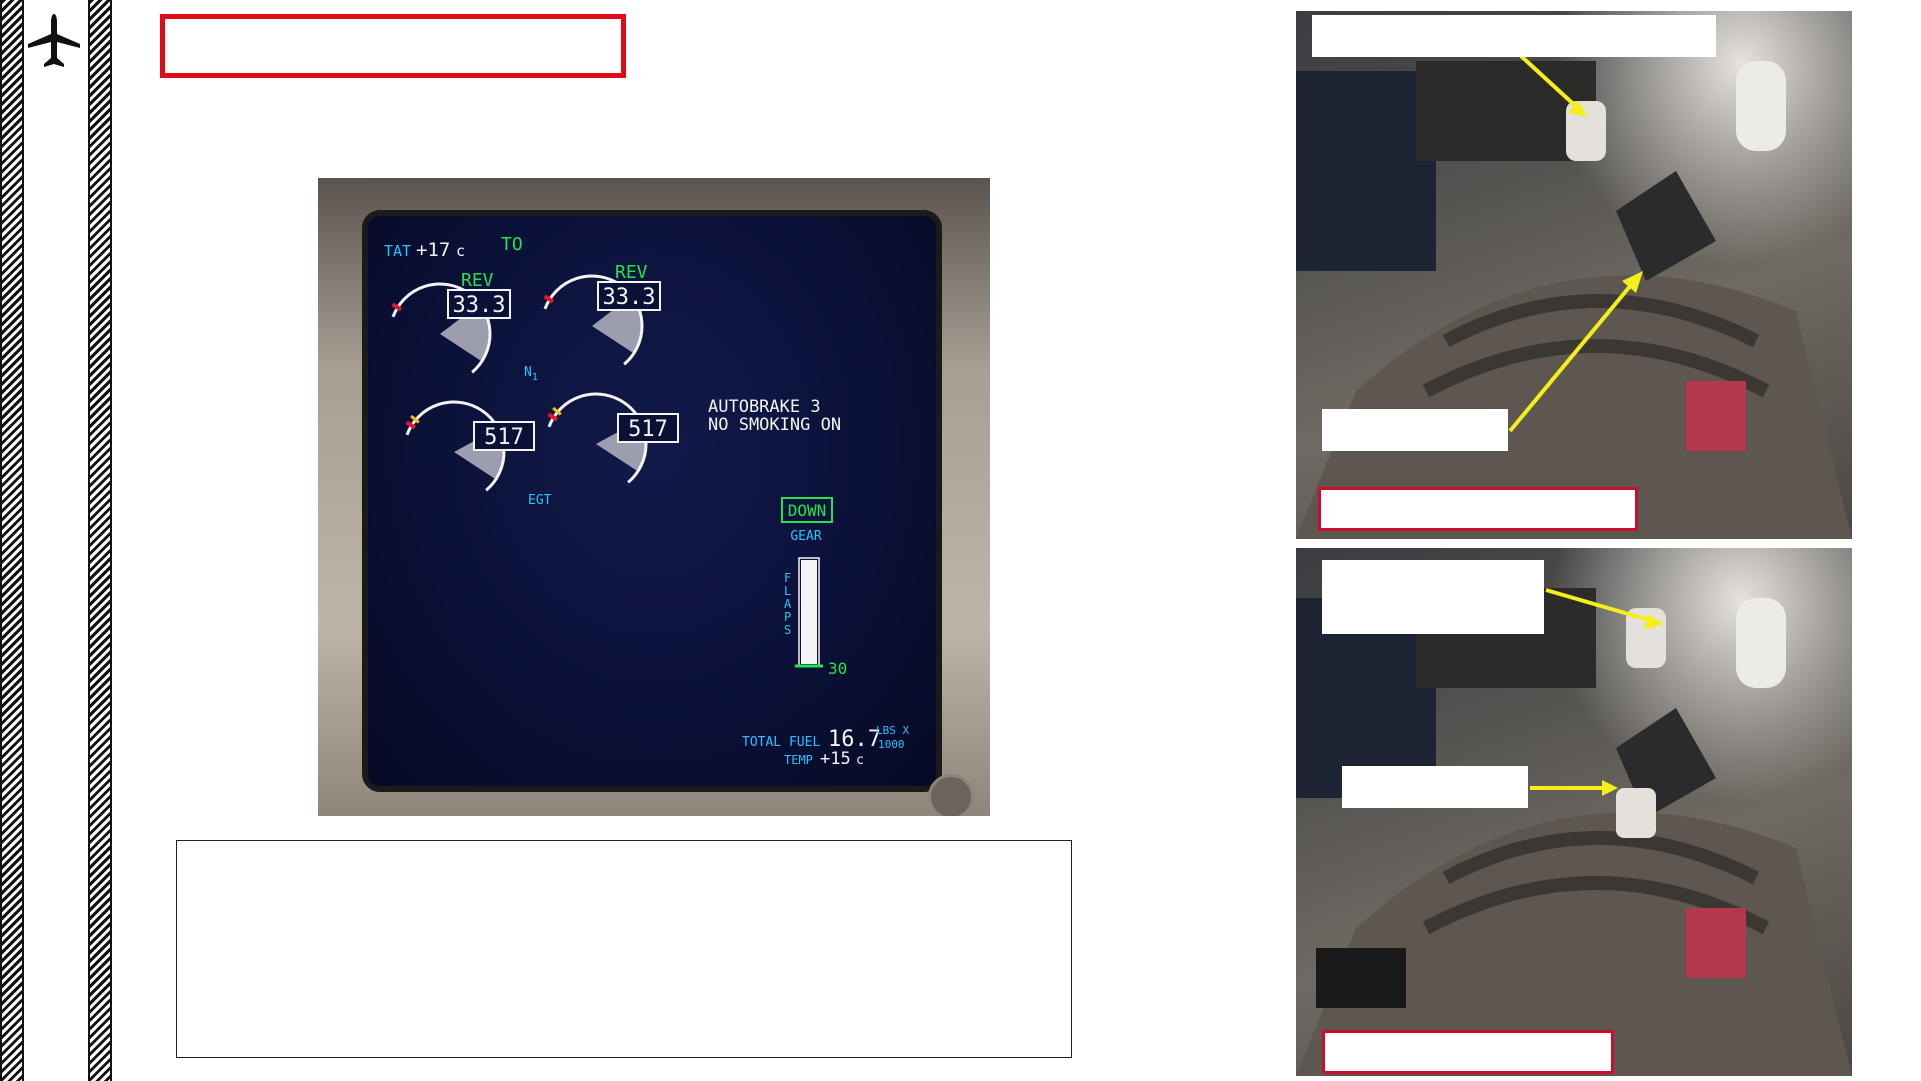 The height and width of the screenshot is (1081, 1921). I want to click on bezel-knob, so click(951, 795).